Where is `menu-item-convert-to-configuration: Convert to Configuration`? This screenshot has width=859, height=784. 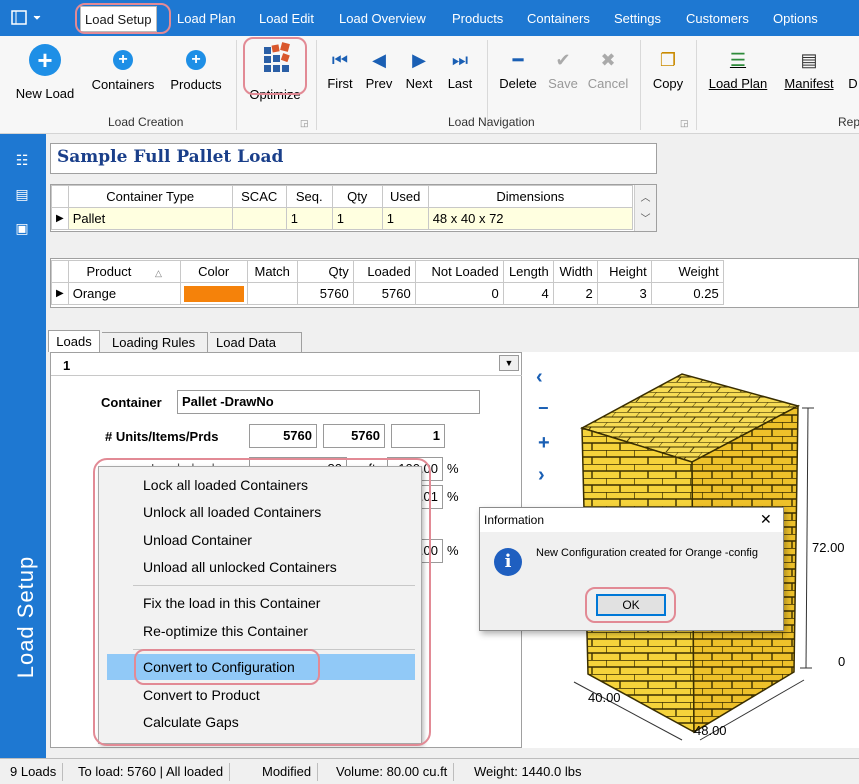 menu-item-convert-to-configuration: Convert to Configuration is located at coordinates (261, 667).